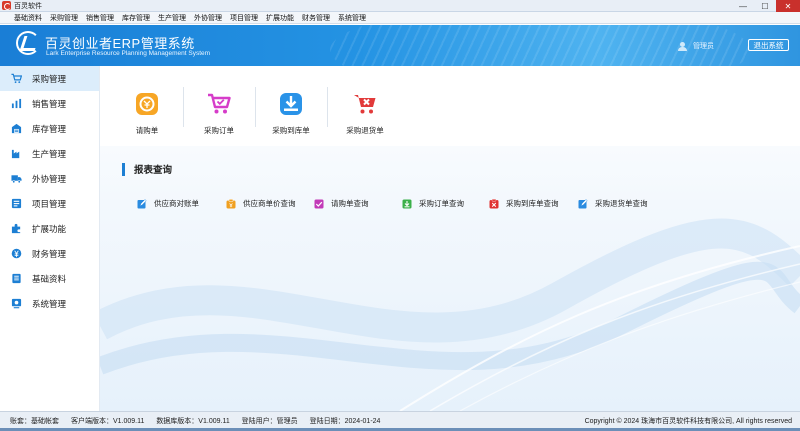 The height and width of the screenshot is (431, 800). Describe the element at coordinates (16, 278) in the screenshot. I see `book-icon` at that location.